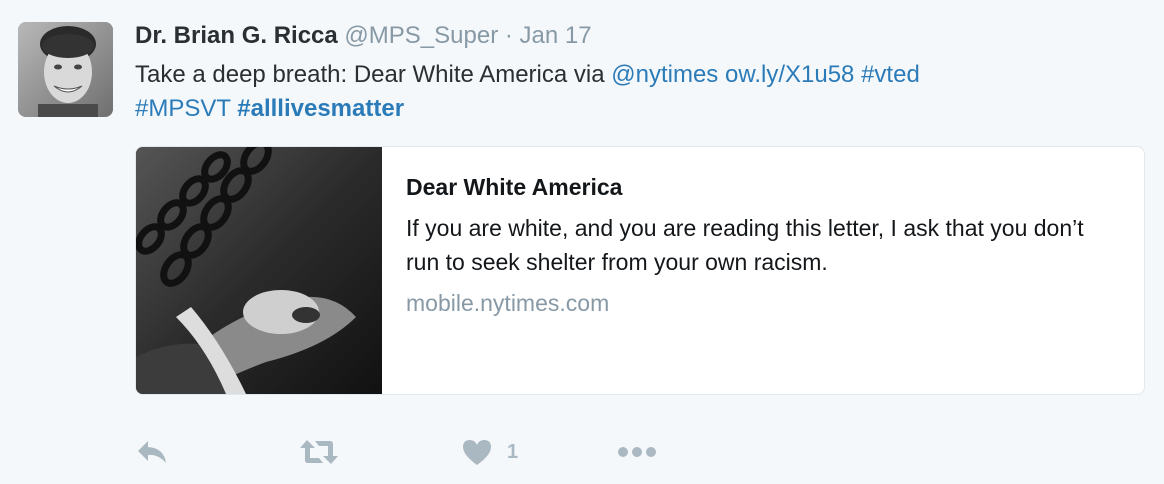 This screenshot has height=484, width=1164. What do you see at coordinates (508, 303) in the screenshot?
I see `card-domain: mobile.nytimes.com` at bounding box center [508, 303].